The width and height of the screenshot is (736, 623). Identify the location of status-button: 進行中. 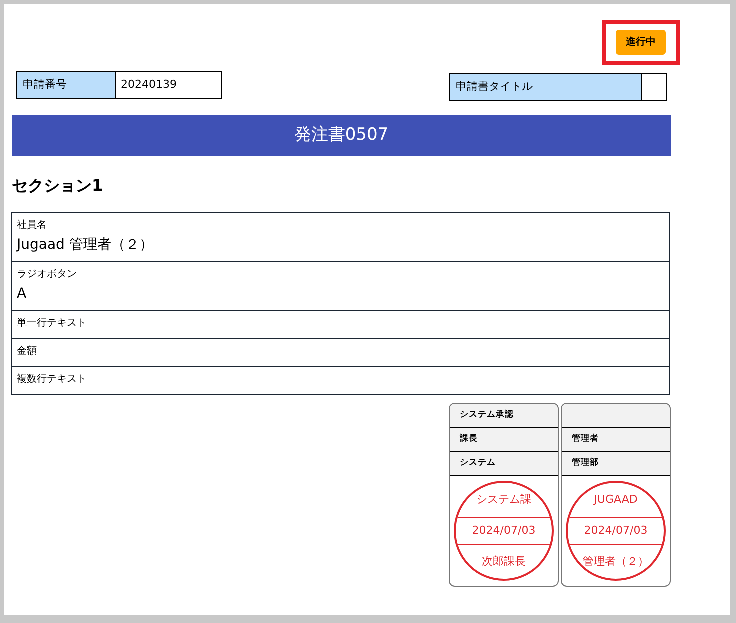
(641, 42).